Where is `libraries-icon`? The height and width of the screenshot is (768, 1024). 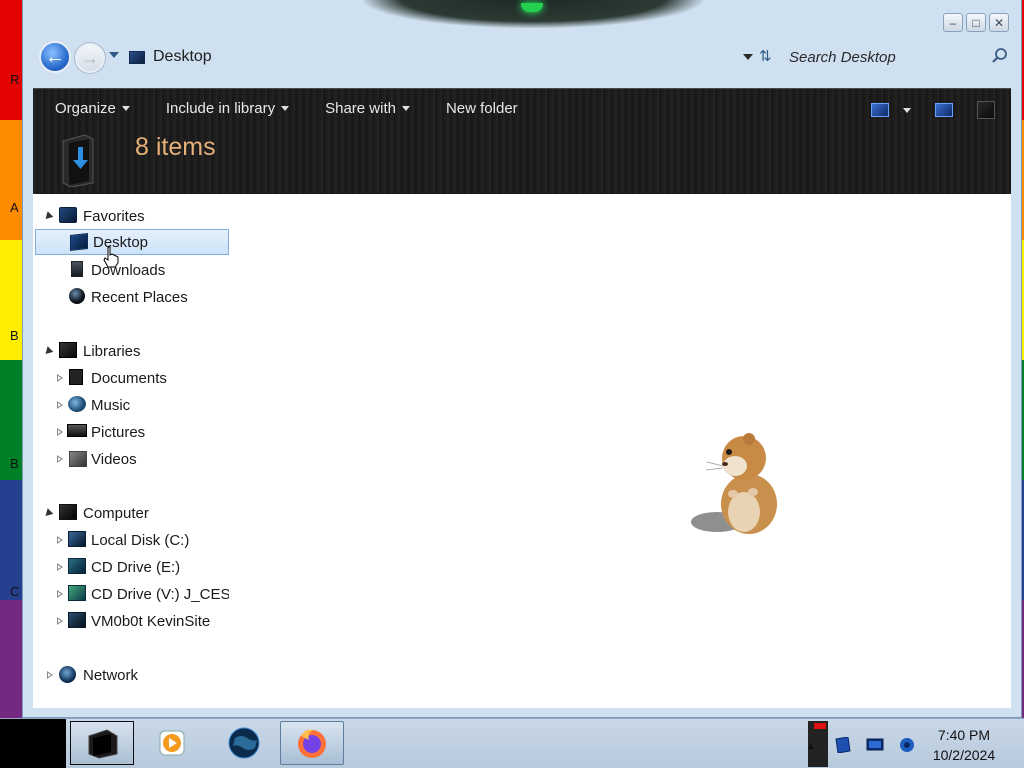
libraries-icon is located at coordinates (68, 350).